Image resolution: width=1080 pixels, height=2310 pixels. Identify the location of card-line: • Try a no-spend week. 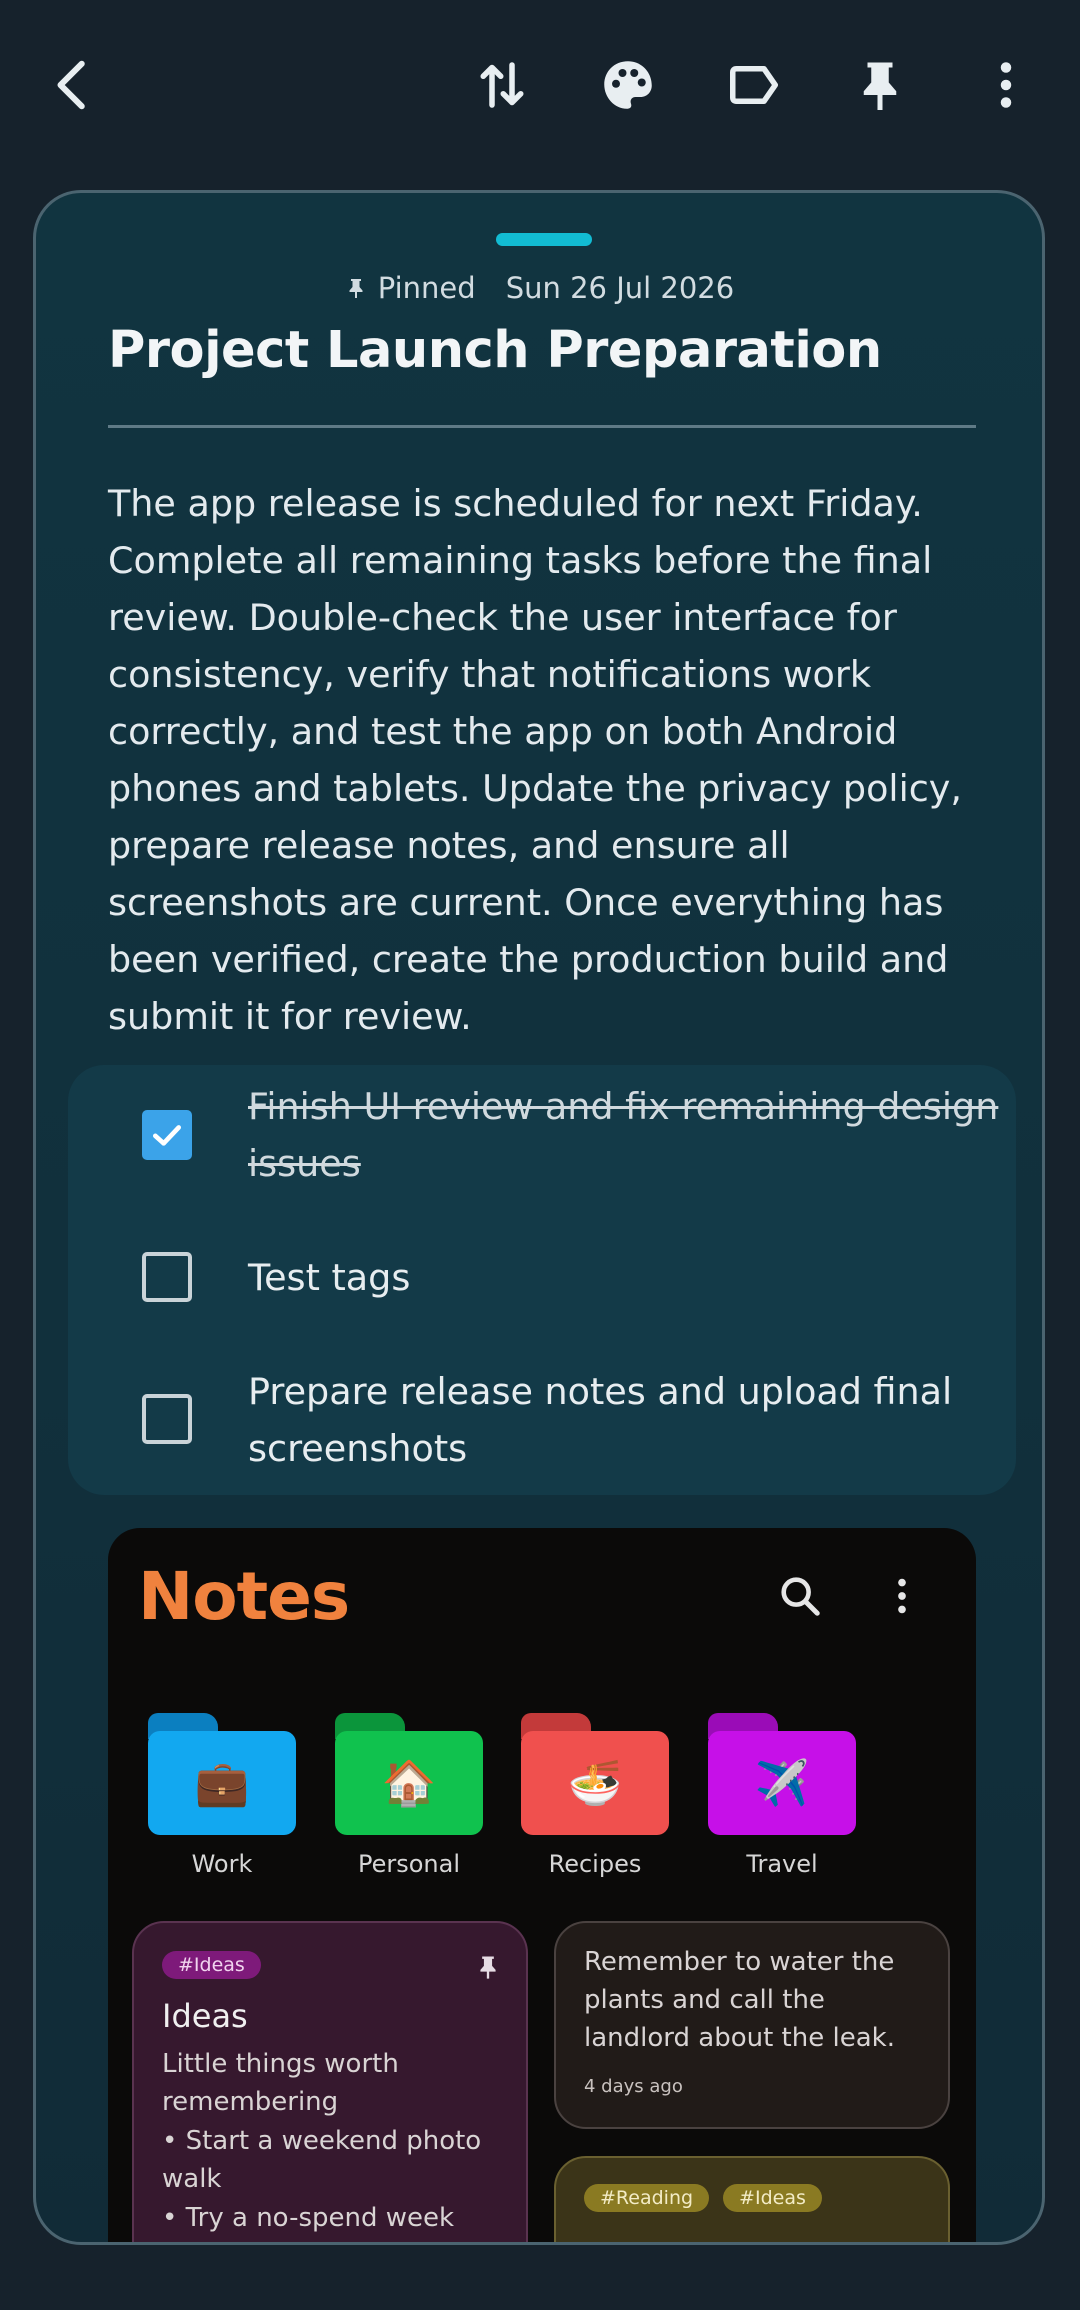
(308, 2218).